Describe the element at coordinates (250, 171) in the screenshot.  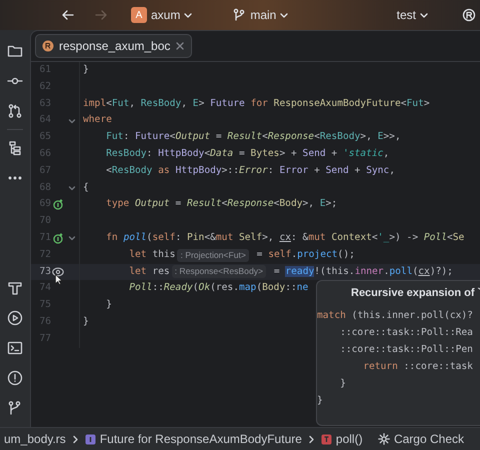
I see `code-text: <ResBody as HttpBody>::Error: Error + Send + Sync,` at that location.